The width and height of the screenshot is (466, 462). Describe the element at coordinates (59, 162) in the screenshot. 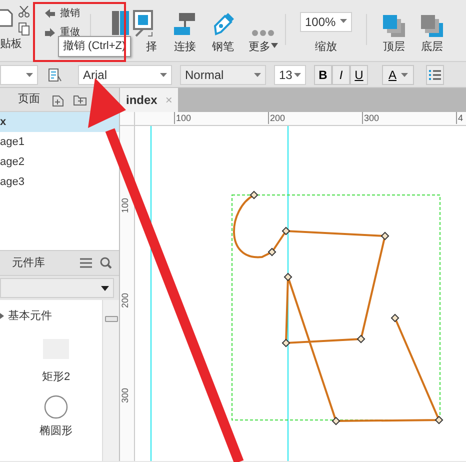

I see `page-item: age2` at that location.